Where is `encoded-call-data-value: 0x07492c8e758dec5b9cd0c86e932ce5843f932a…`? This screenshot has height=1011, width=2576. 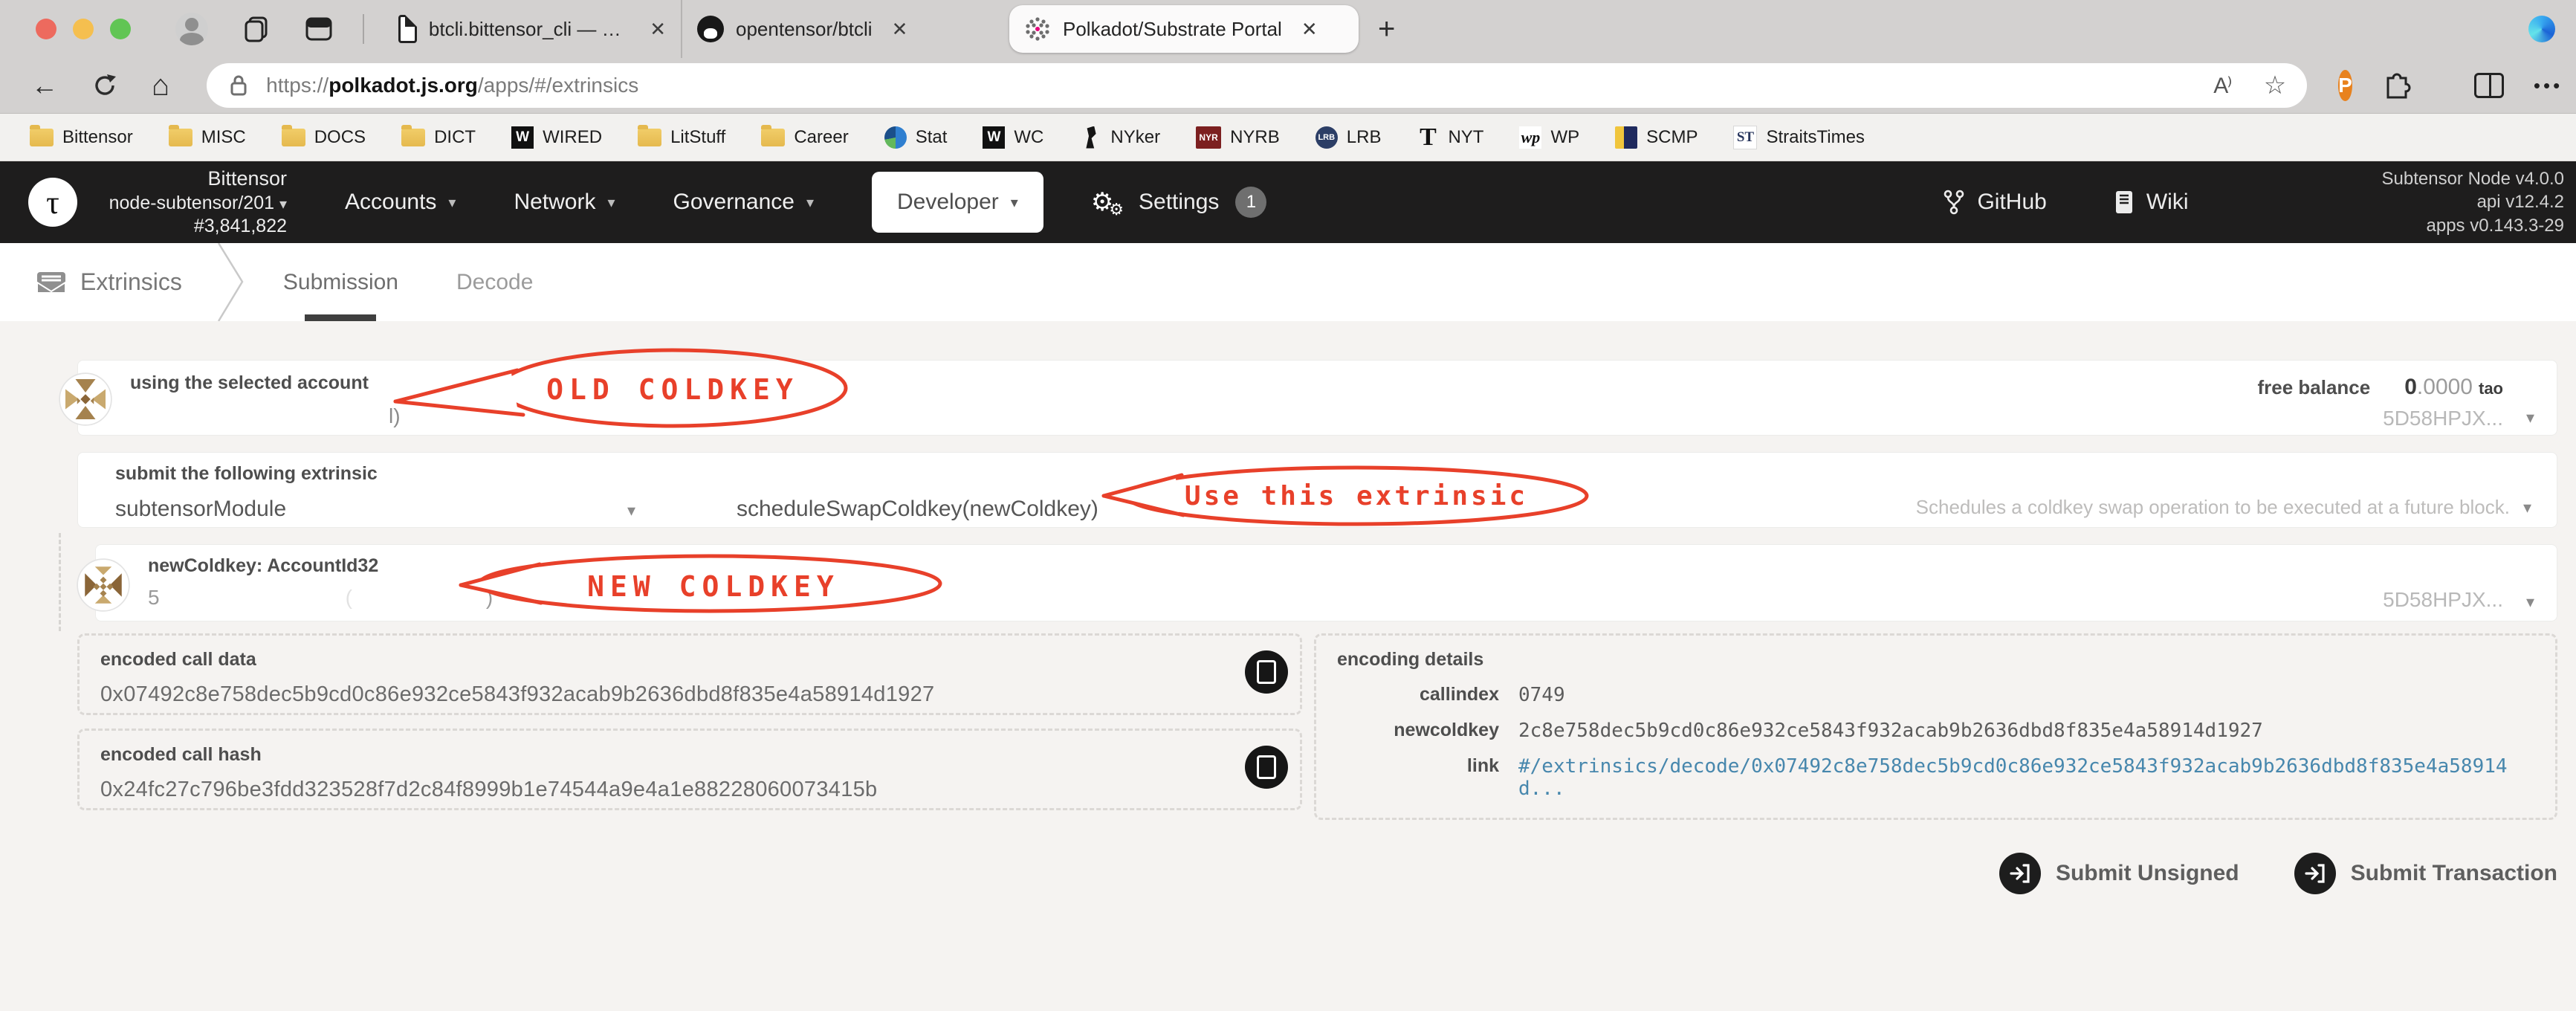
encoded-call-data-value: 0x07492c8e758dec5b9cd0c86e932ce5843f932a… is located at coordinates (517, 694).